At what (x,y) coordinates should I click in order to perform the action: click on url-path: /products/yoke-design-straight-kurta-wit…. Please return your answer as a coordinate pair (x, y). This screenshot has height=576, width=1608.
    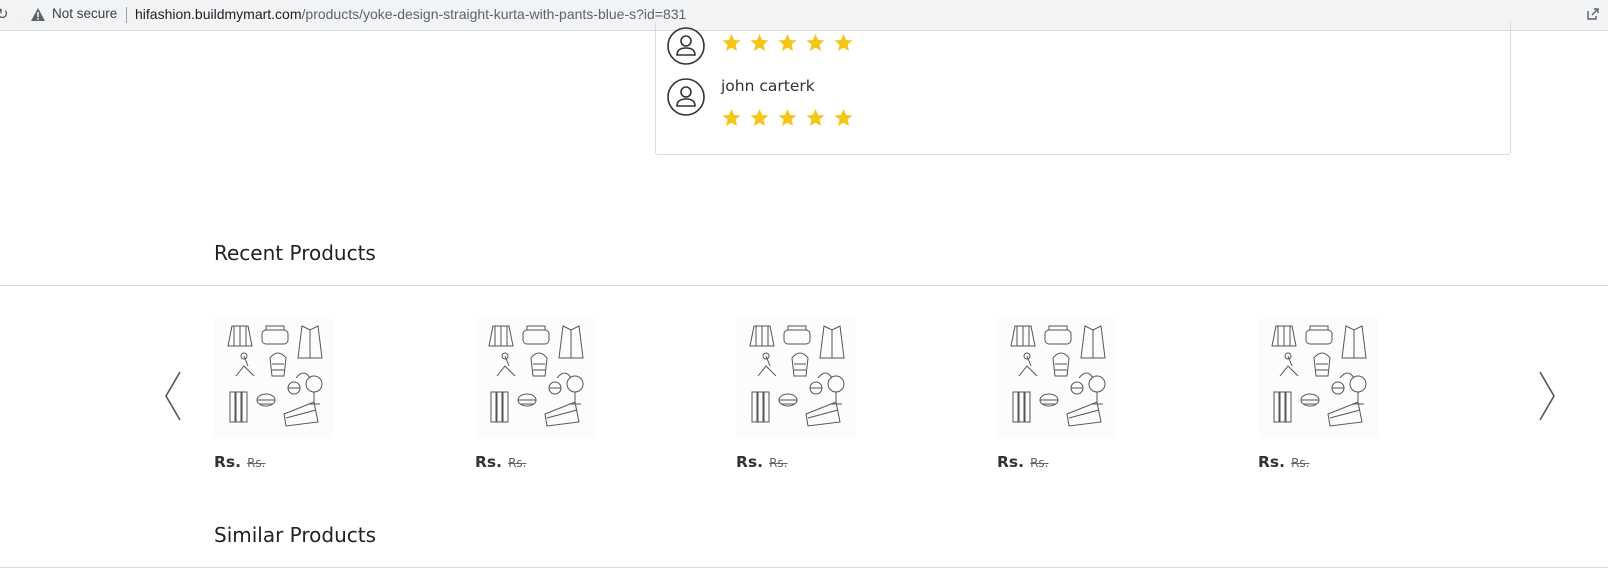
    Looking at the image, I should click on (494, 14).